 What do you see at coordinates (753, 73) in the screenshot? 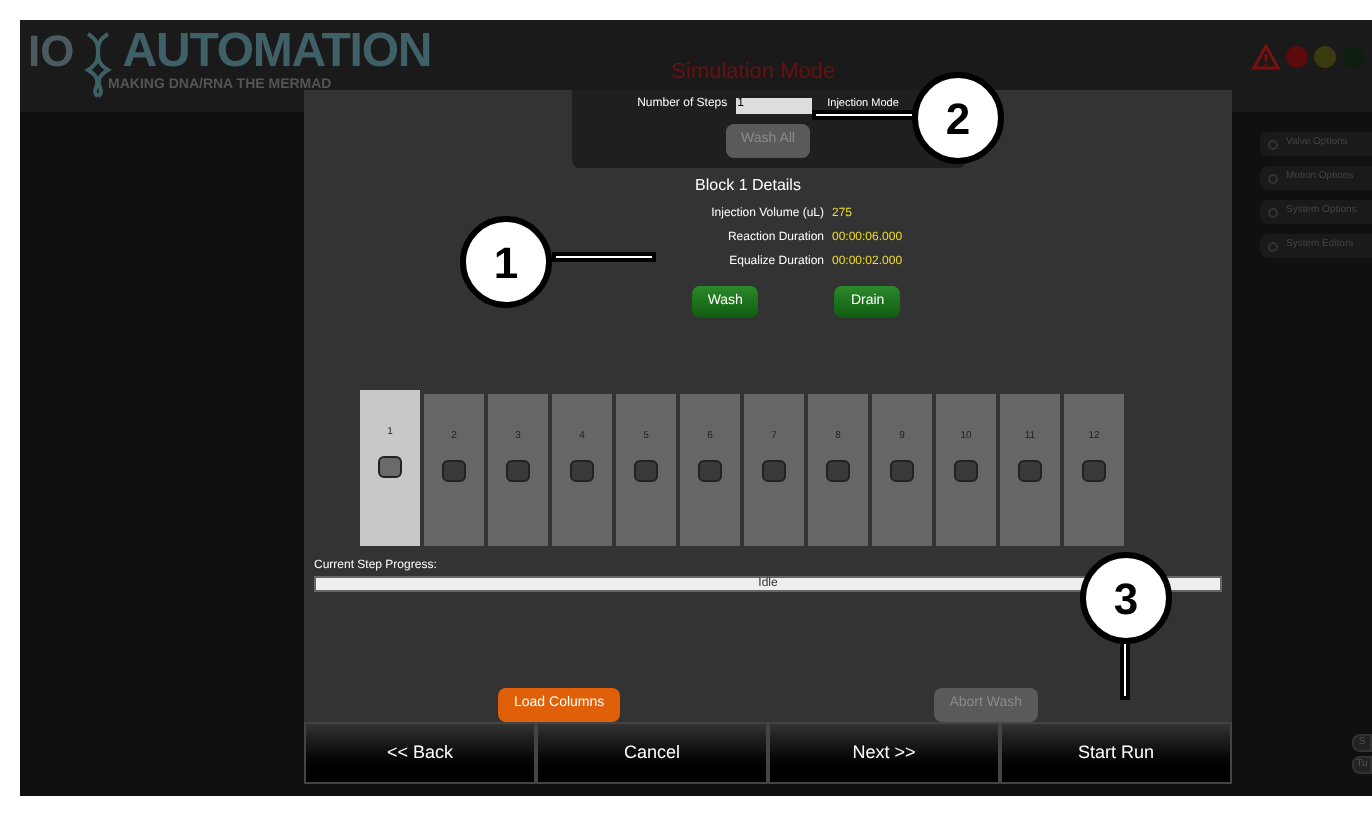
I see `mode-title: Simulation Mode` at bounding box center [753, 73].